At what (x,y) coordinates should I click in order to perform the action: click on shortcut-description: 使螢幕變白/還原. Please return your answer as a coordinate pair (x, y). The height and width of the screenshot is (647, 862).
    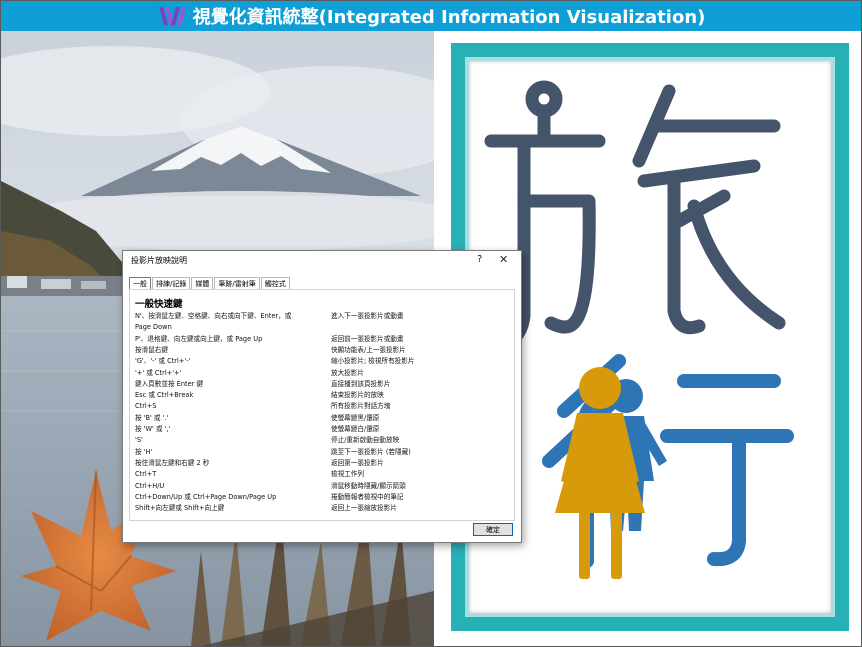
    Looking at the image, I should click on (355, 429).